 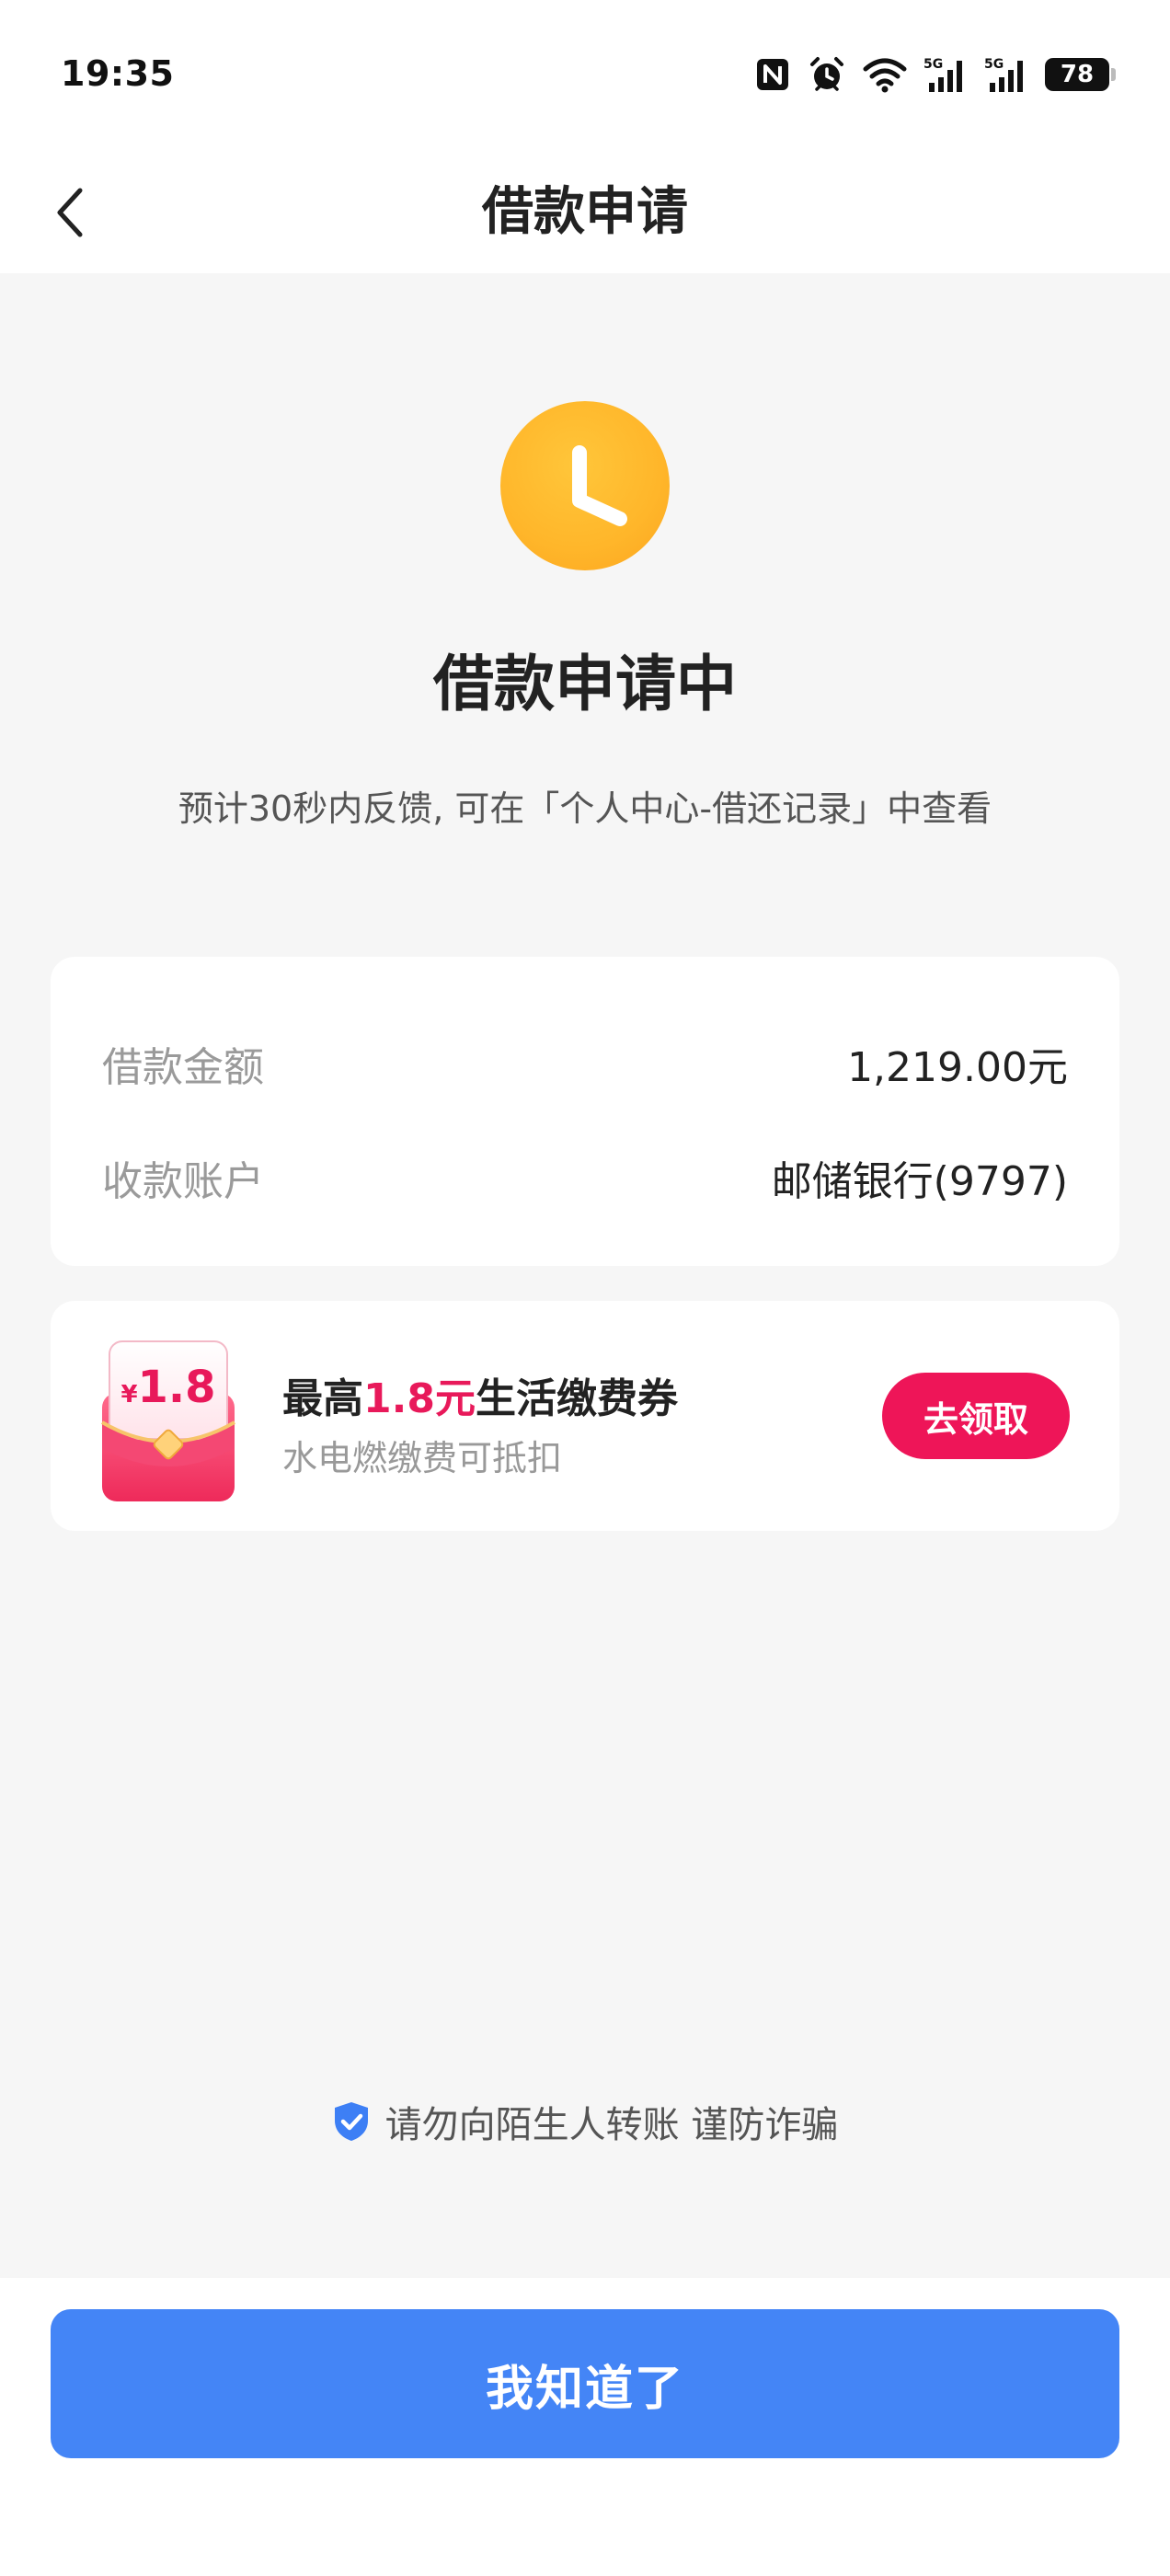 I want to click on coupon-promo-card: ¥1.8 最高1.8元生活缴费券 水电燃缴费可抵扣 去领取, so click(x=585, y=1416).